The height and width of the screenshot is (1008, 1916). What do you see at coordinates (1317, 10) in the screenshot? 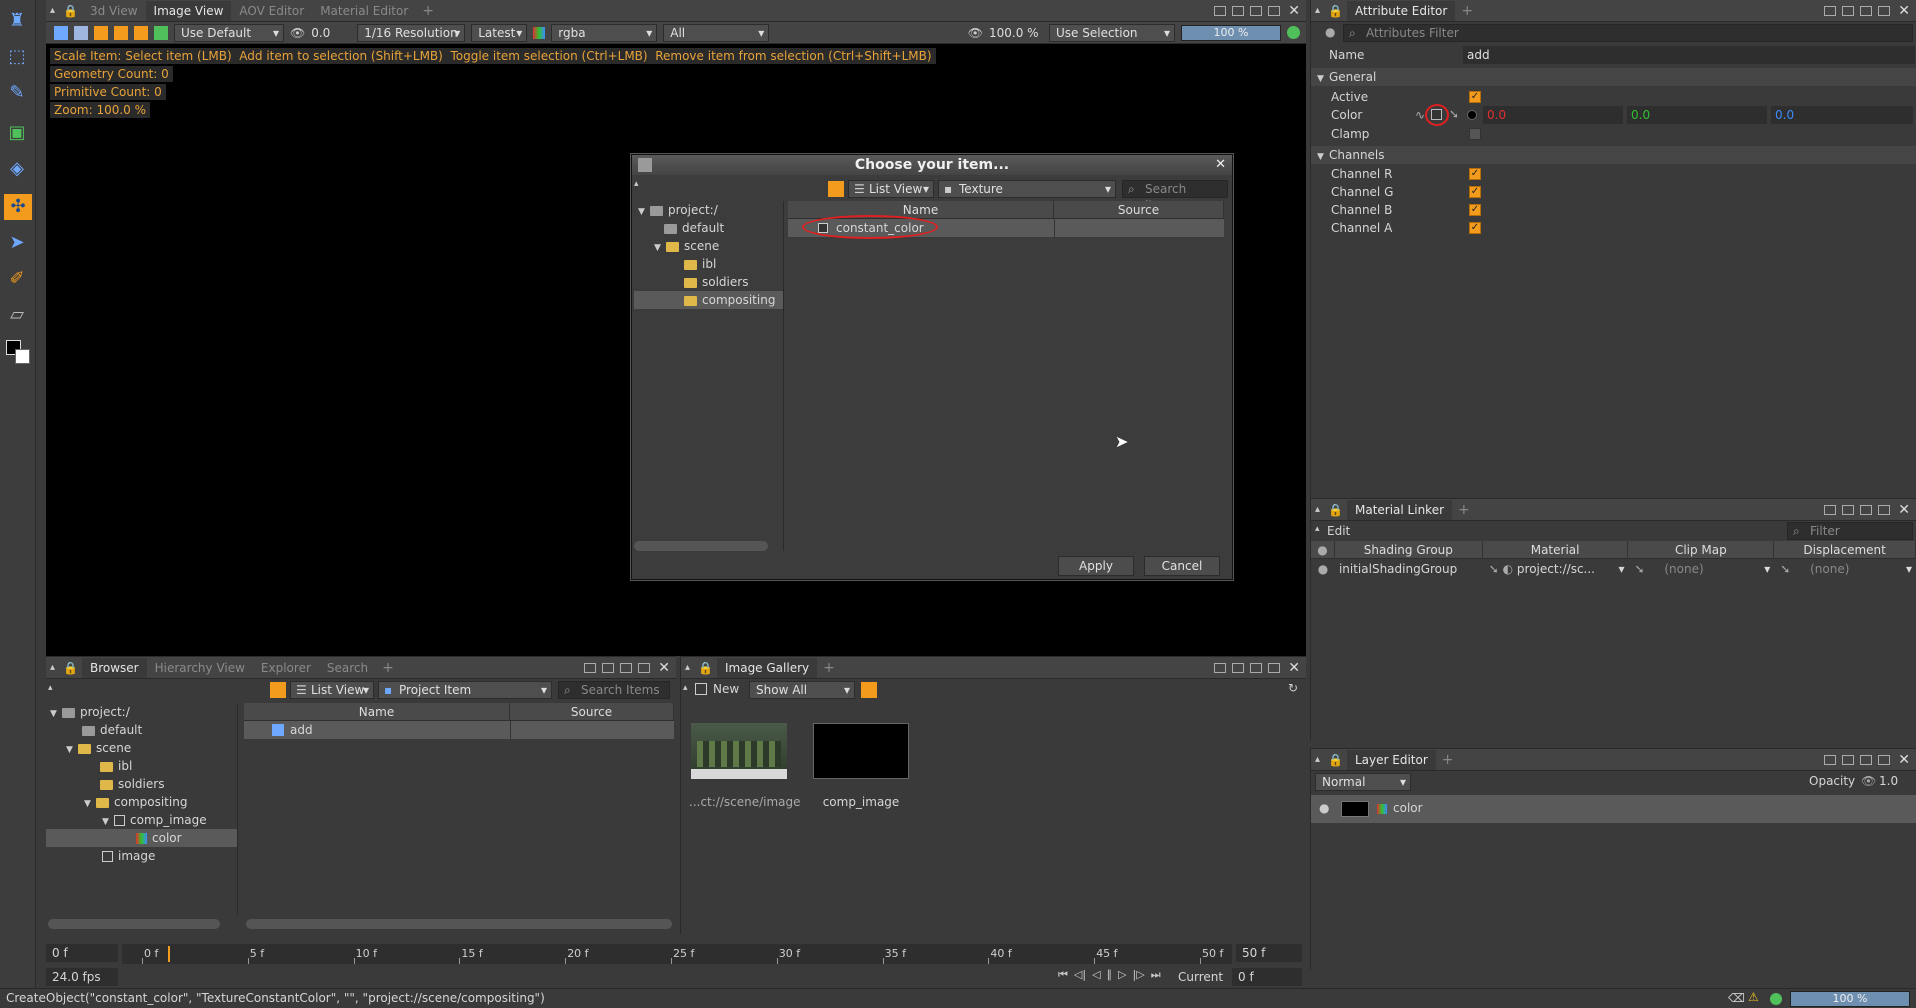
I see `ae-collapse-icon: ▴` at bounding box center [1317, 10].